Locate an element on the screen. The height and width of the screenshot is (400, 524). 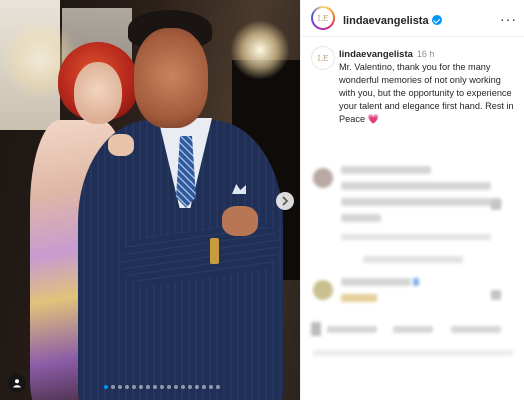
header-user: lindaevangelista is located at coordinates (392, 20).